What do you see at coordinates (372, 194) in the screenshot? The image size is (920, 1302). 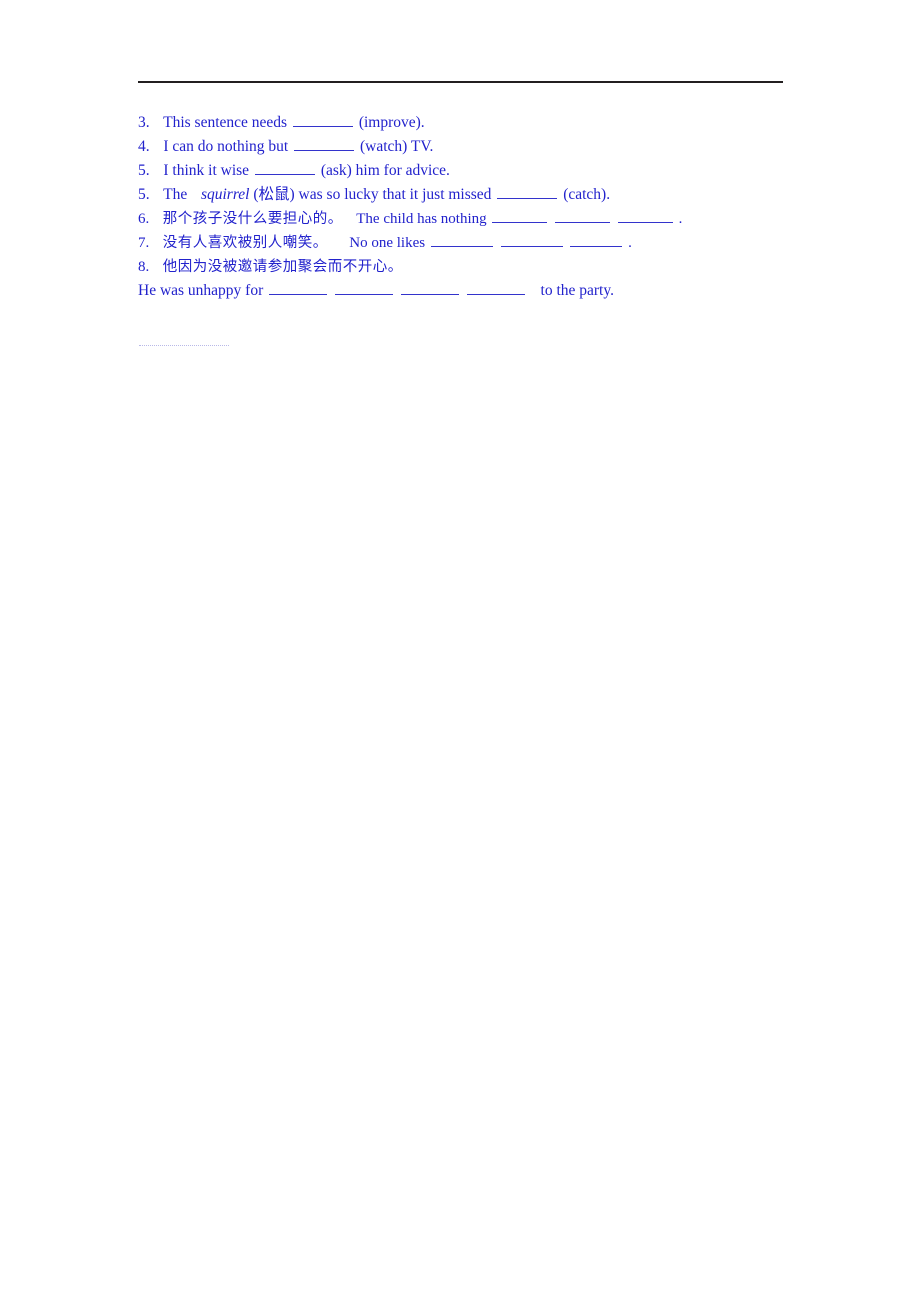 I see `exercise-text-gloss: (松鼠) was so lucky that it just missed` at bounding box center [372, 194].